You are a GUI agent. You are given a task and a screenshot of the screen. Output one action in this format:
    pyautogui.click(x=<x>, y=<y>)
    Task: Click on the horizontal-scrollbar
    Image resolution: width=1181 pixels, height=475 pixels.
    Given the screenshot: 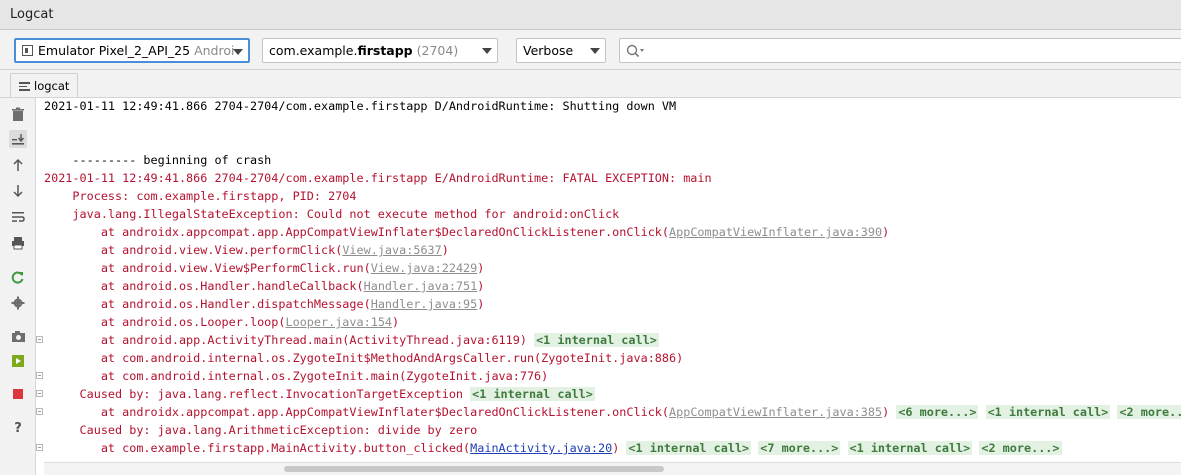 What is the action you would take?
    pyautogui.click(x=612, y=468)
    